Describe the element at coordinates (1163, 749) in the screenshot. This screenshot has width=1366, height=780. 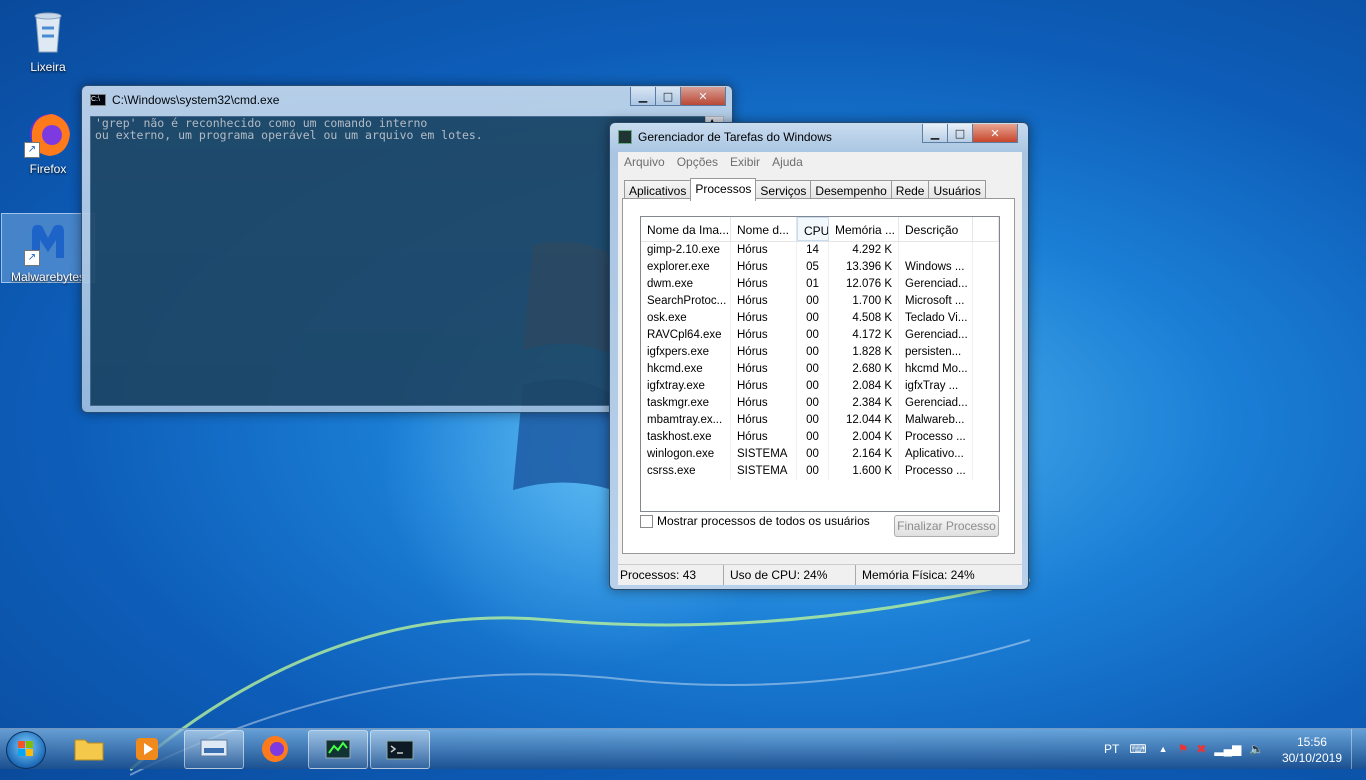
I see `show-hidden-icons-icon: ▲` at that location.